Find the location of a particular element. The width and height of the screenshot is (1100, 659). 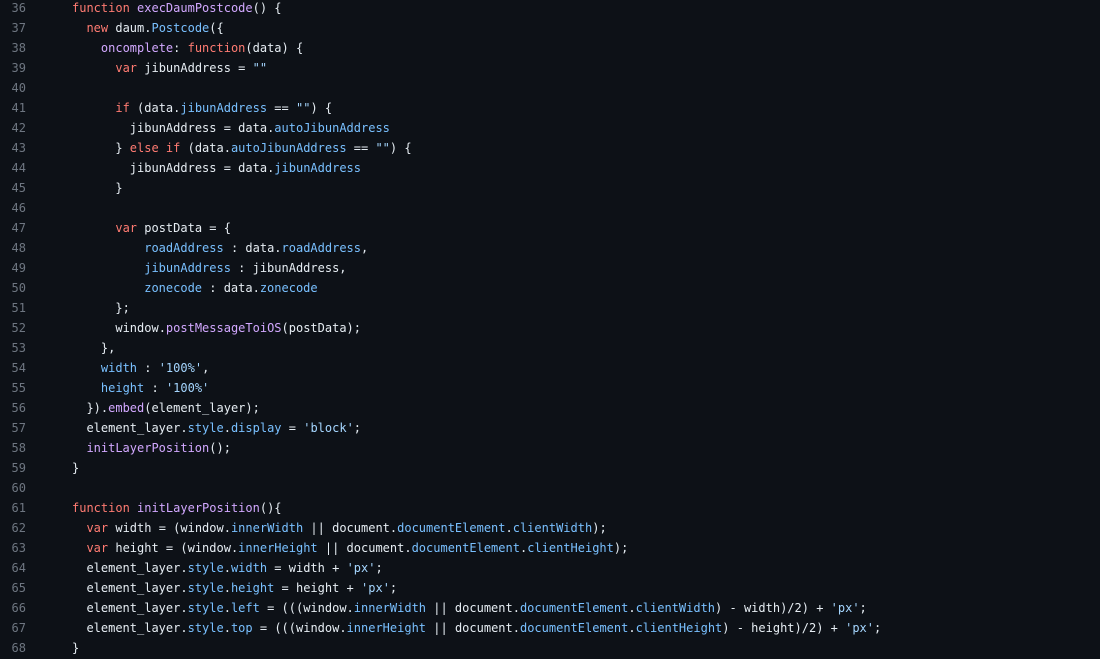

code-token: = (((window. is located at coordinates (306, 608).